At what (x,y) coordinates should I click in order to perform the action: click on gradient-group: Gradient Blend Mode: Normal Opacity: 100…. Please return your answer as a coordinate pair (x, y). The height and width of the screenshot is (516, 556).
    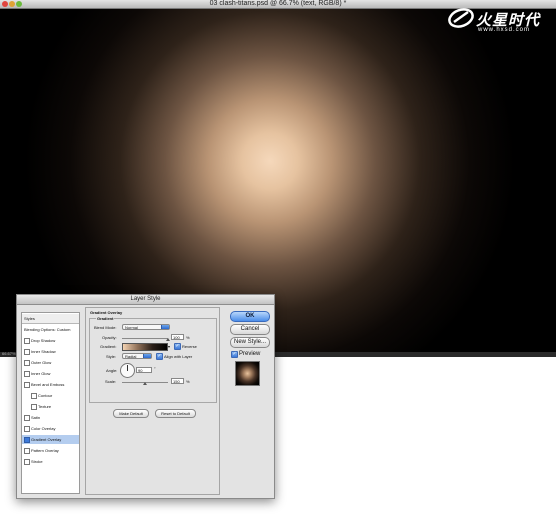
    Looking at the image, I should click on (153, 359).